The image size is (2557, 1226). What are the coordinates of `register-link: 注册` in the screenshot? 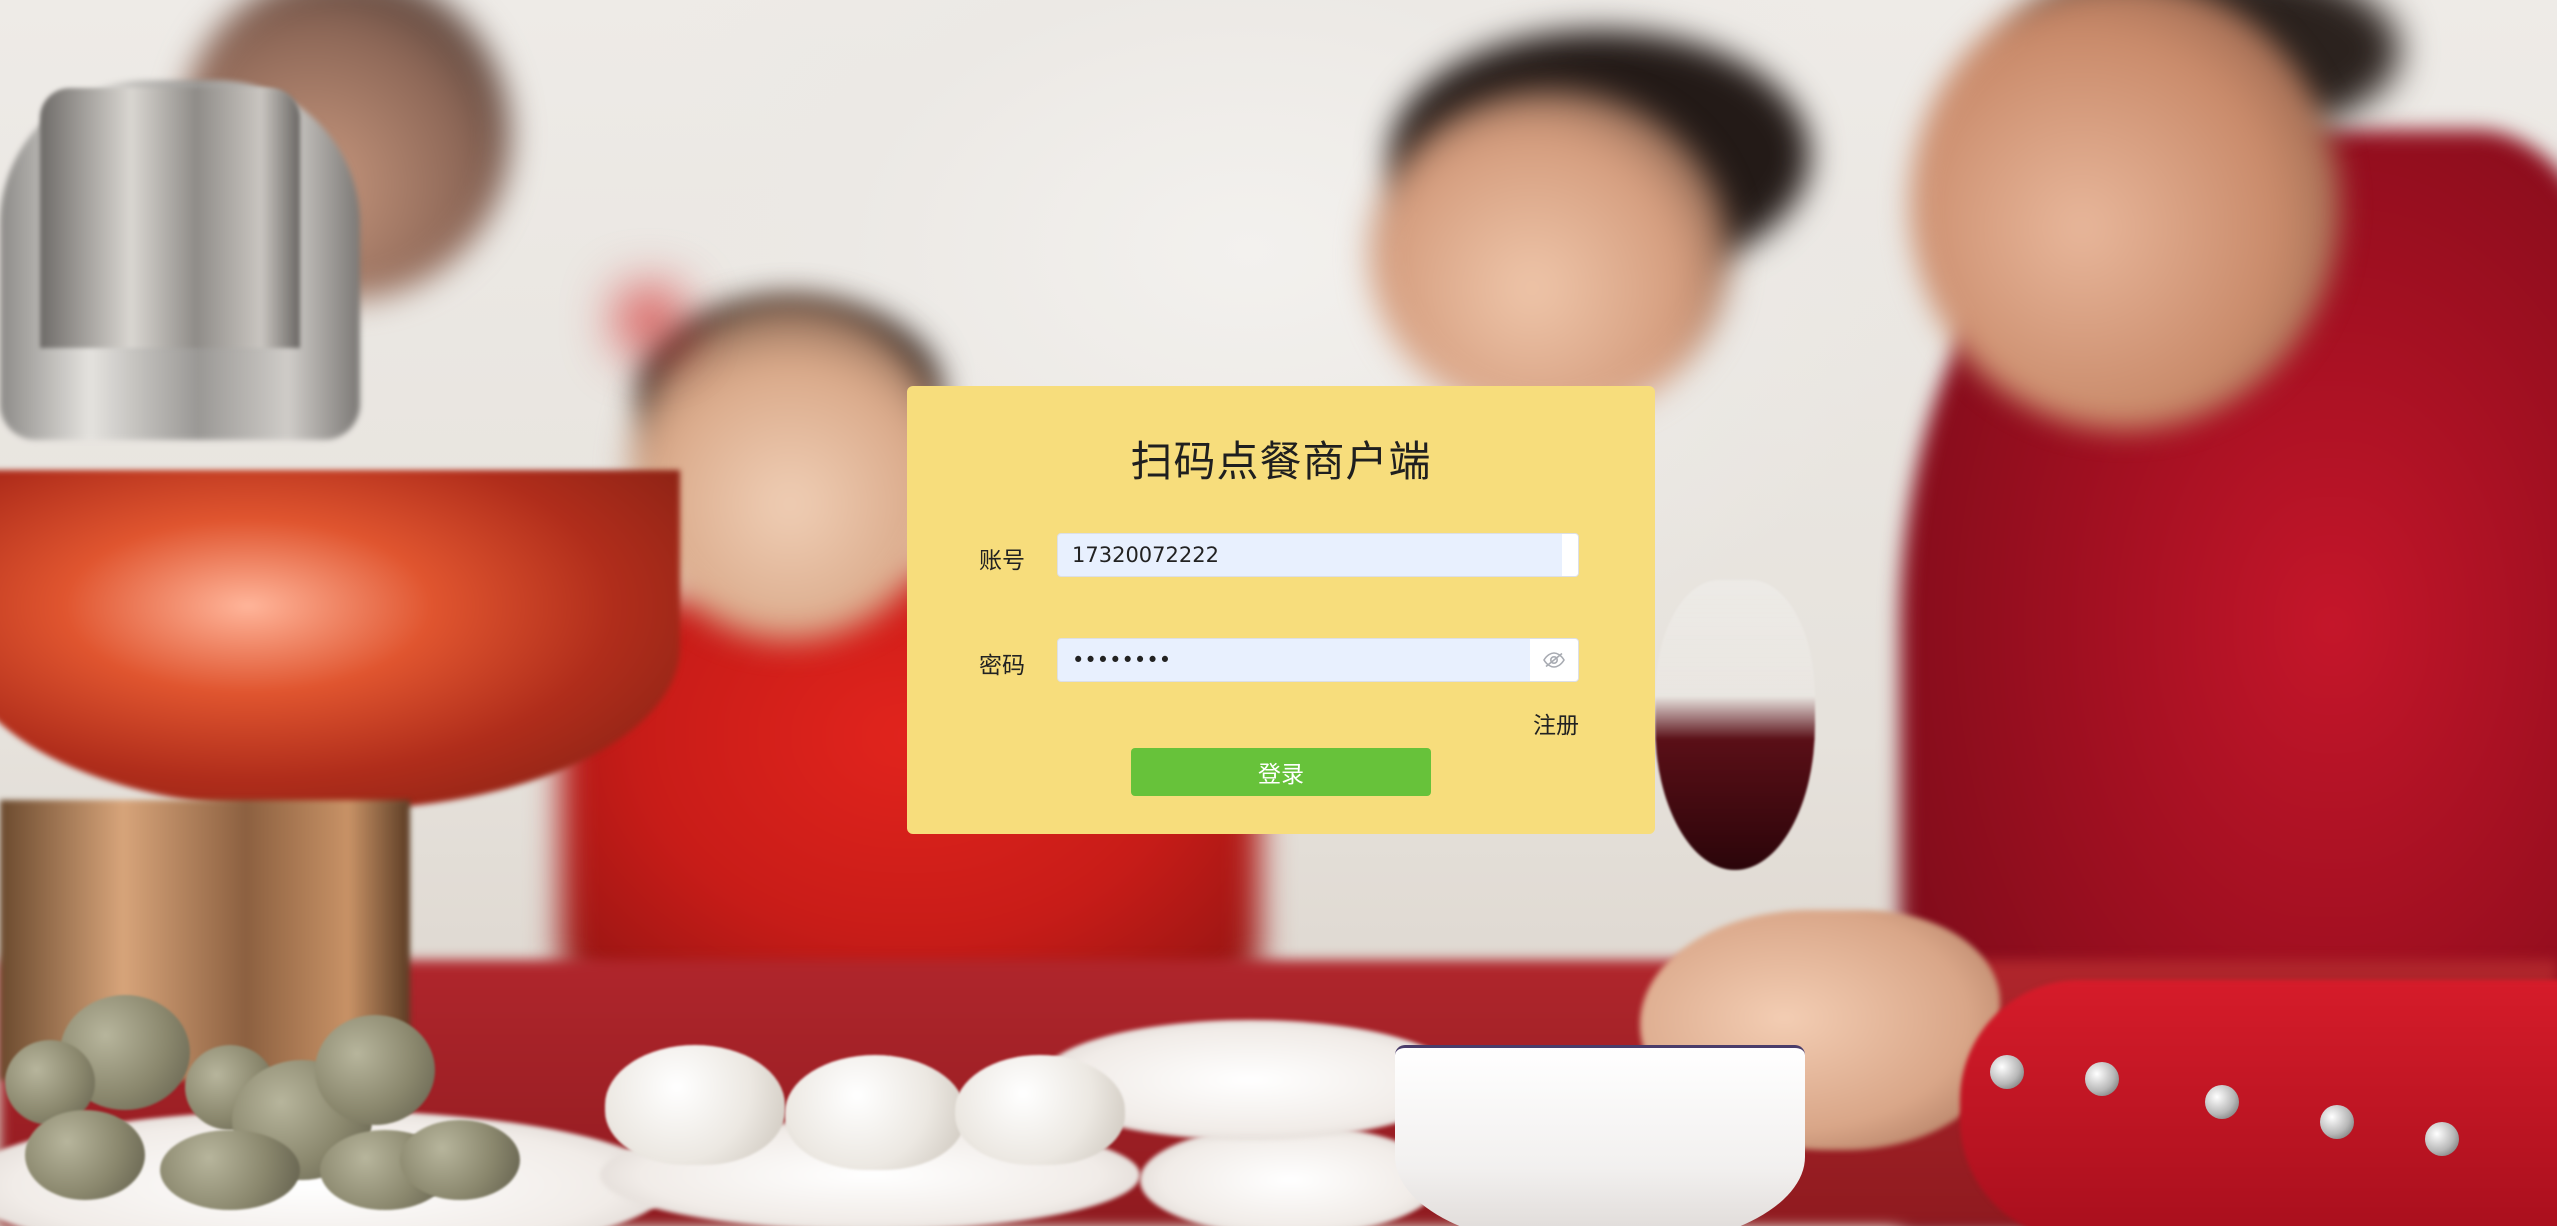 It's located at (1556, 723).